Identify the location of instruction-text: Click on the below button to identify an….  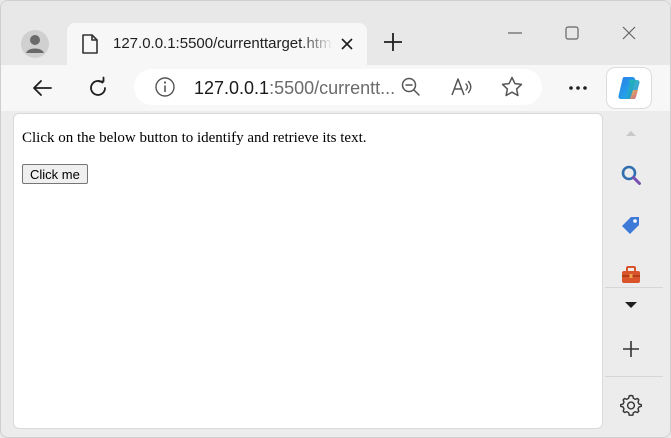
(194, 138).